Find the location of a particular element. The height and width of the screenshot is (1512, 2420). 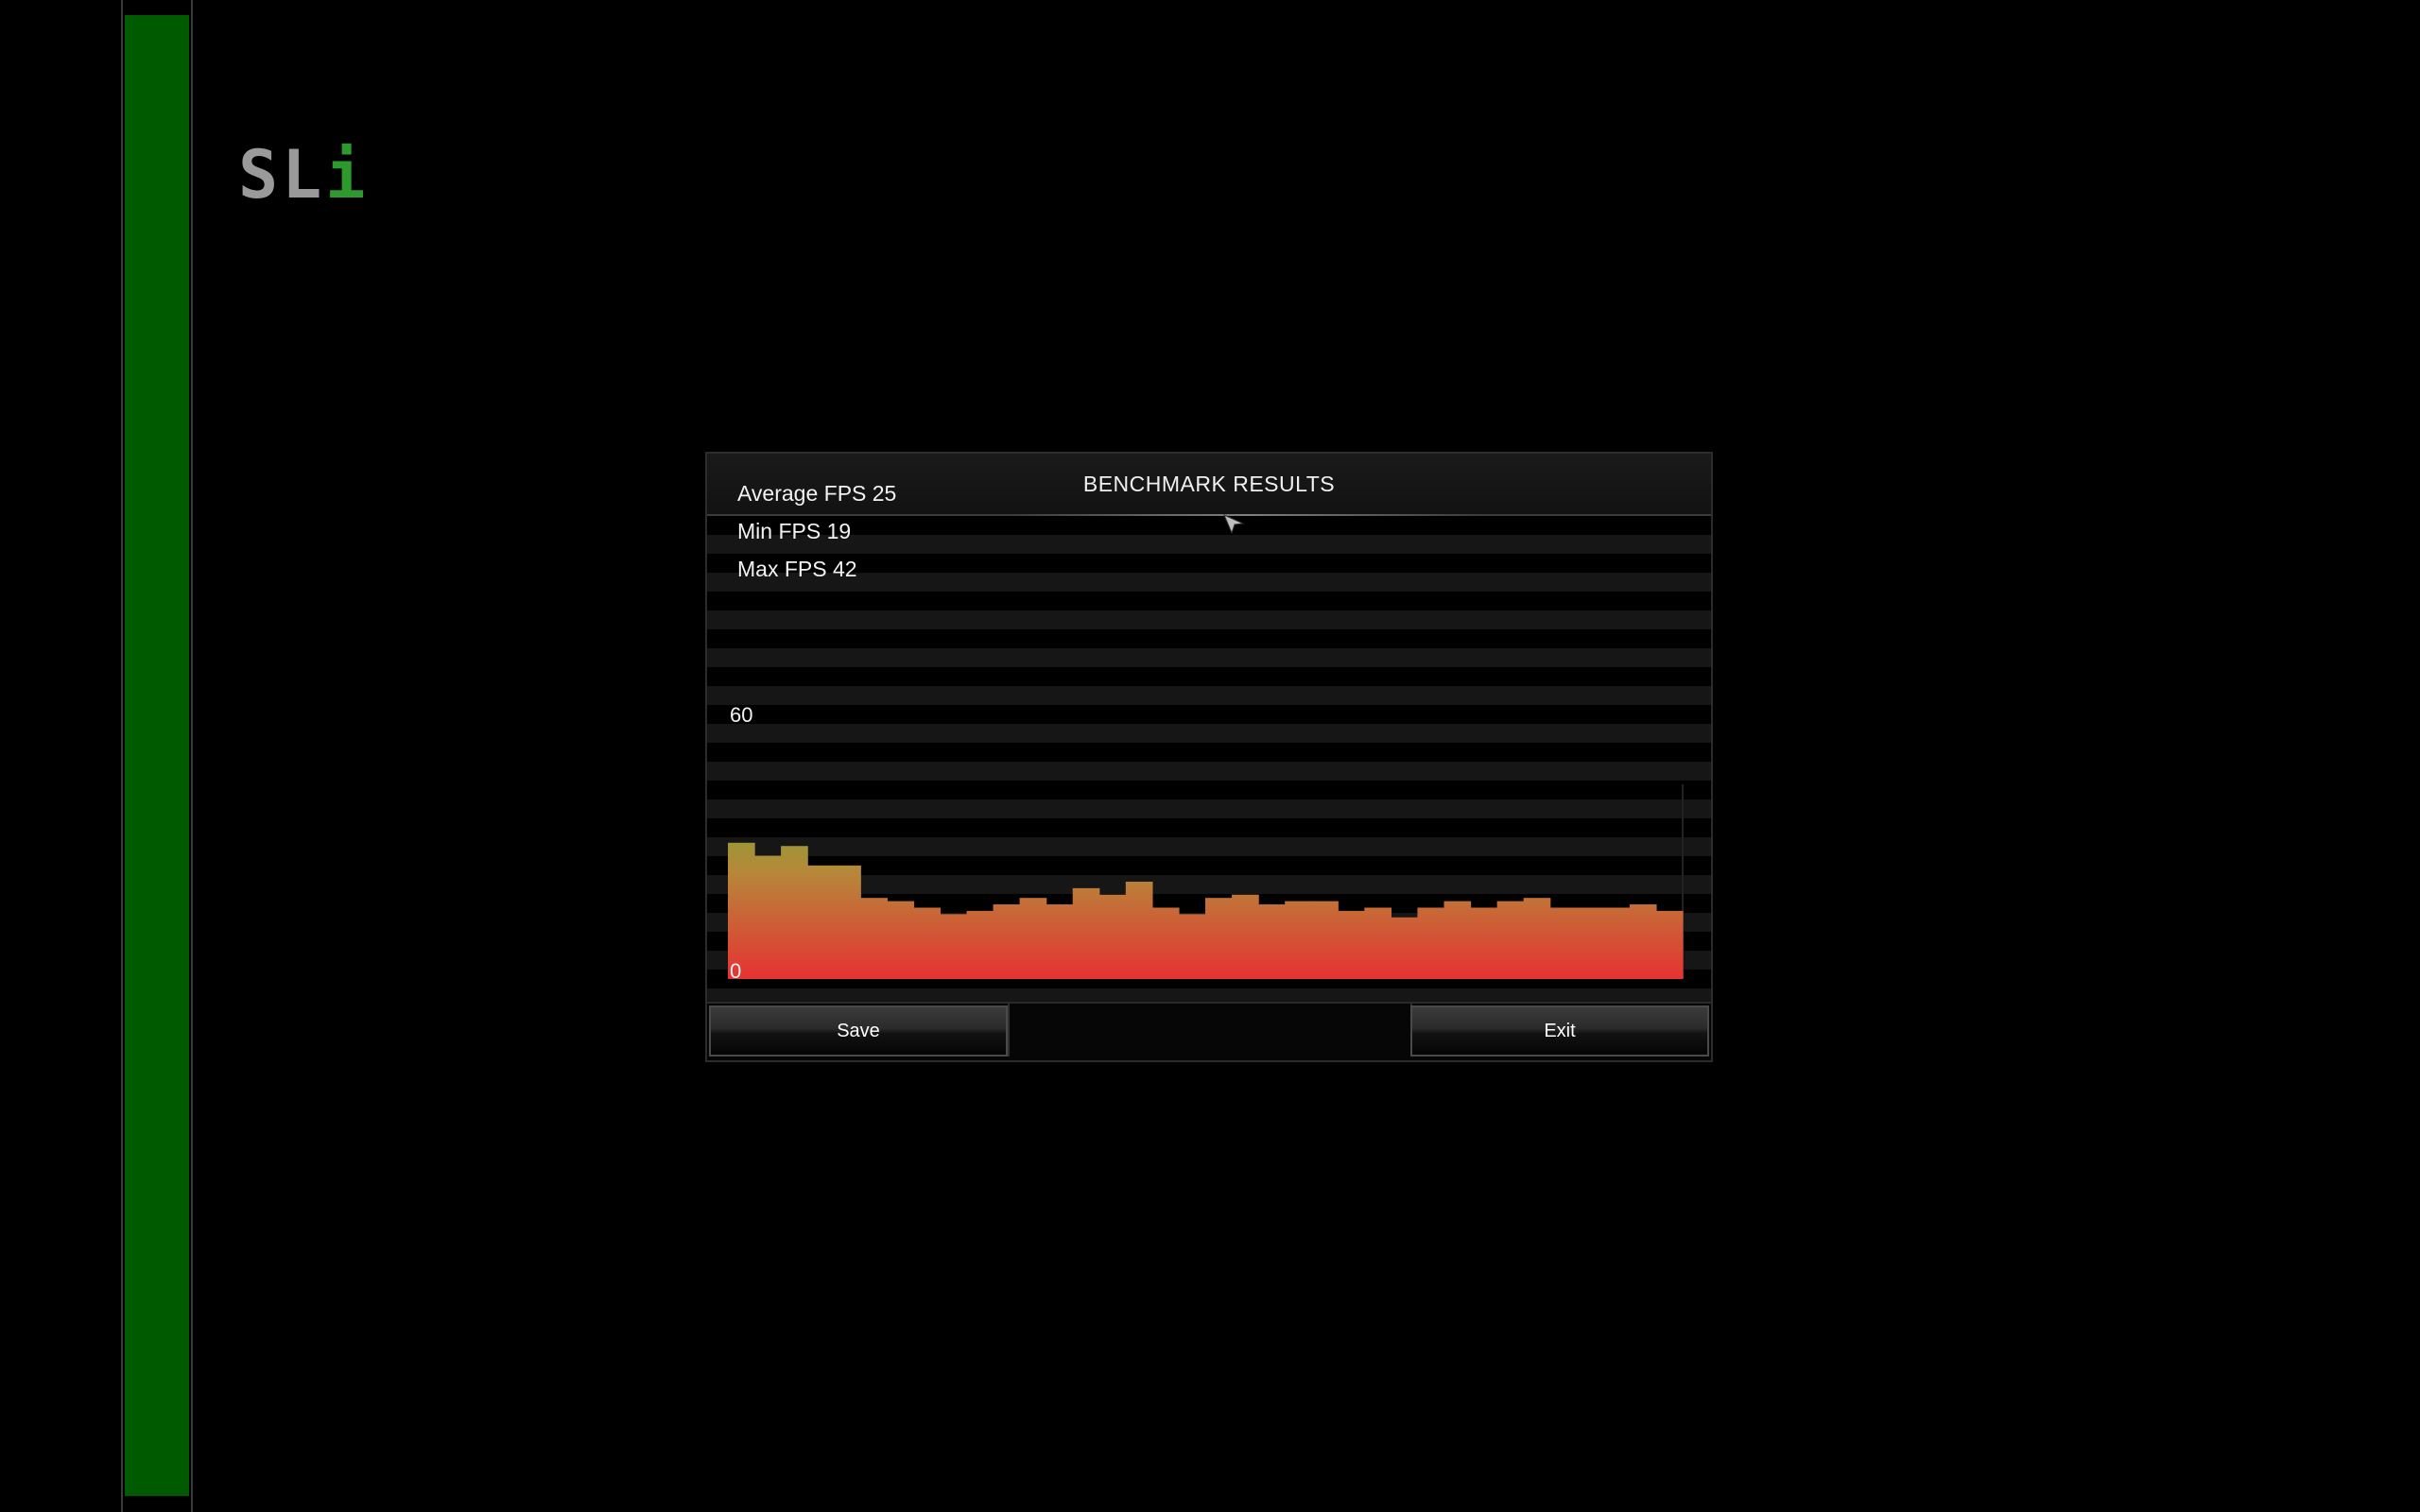

fps-chart is located at coordinates (1206, 881).